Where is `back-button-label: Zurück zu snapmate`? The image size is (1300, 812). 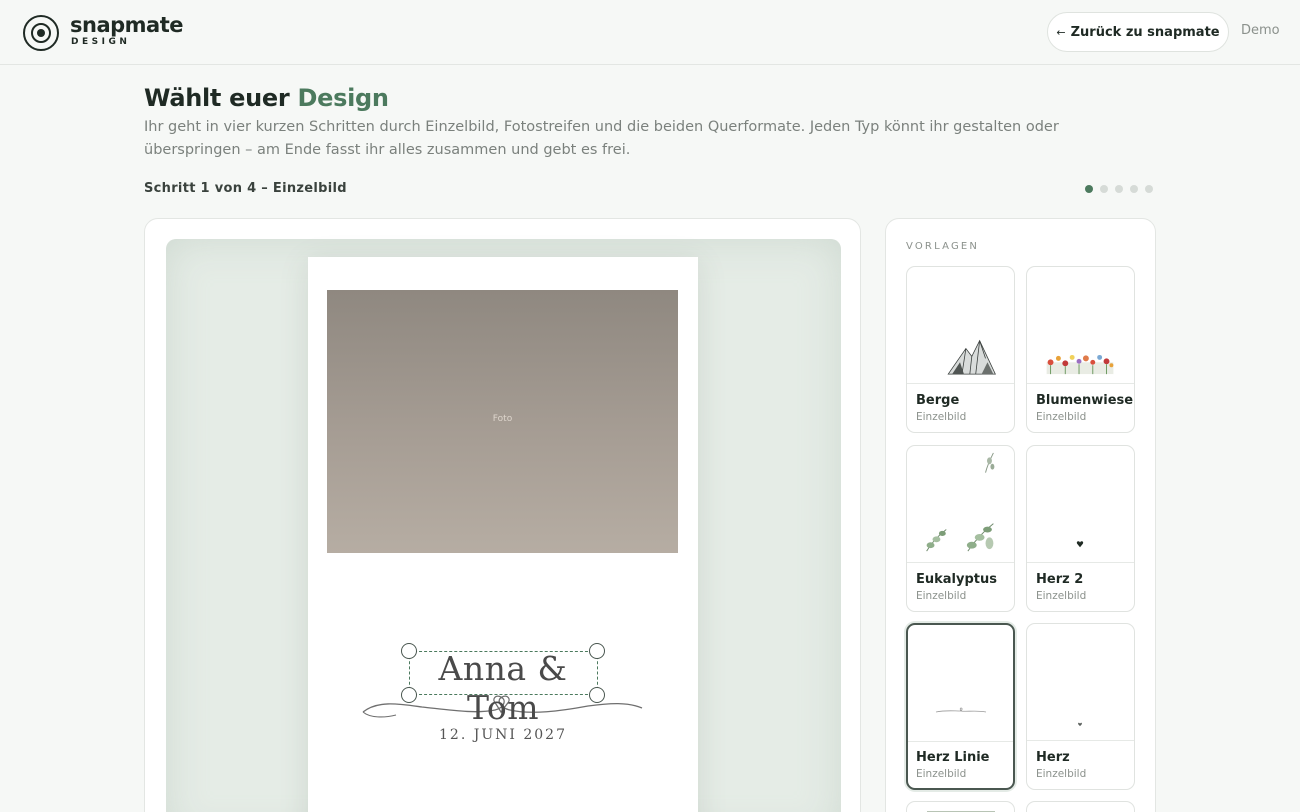
back-button-label: Zurück zu snapmate is located at coordinates (1145, 32).